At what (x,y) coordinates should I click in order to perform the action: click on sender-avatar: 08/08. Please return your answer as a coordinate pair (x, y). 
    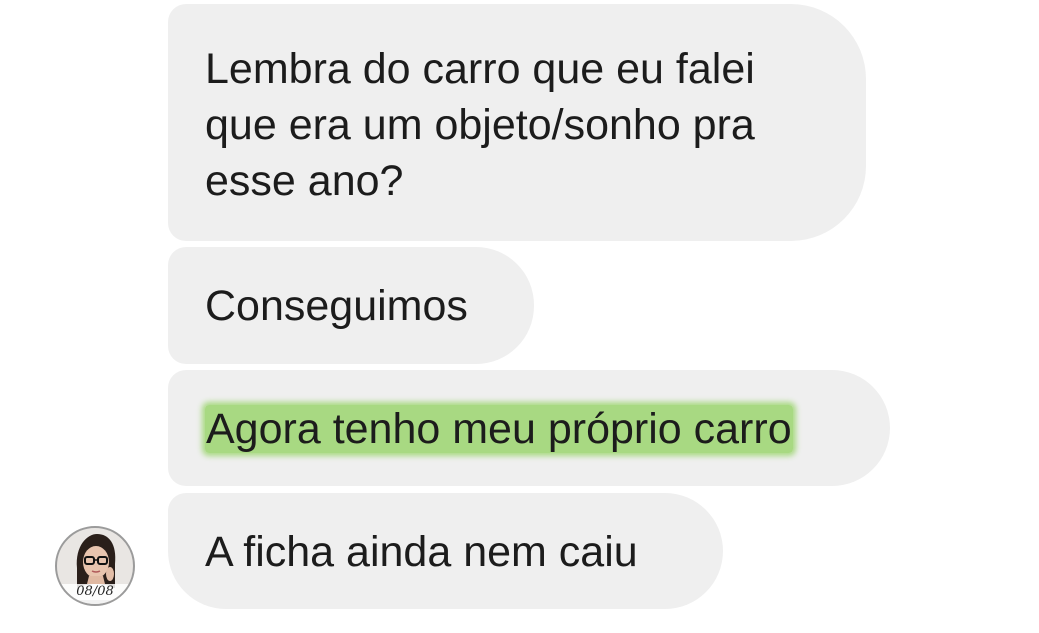
    Looking at the image, I should click on (95, 566).